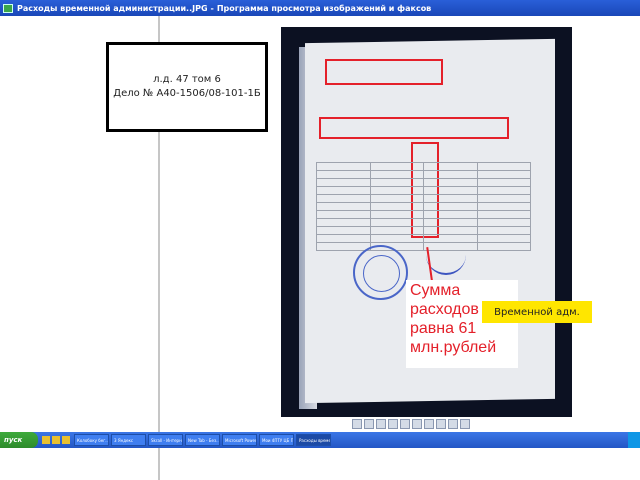 The image size is (640, 480). Describe the element at coordinates (453, 347) in the screenshot. I see `callout-line: млн.рублей` at that location.